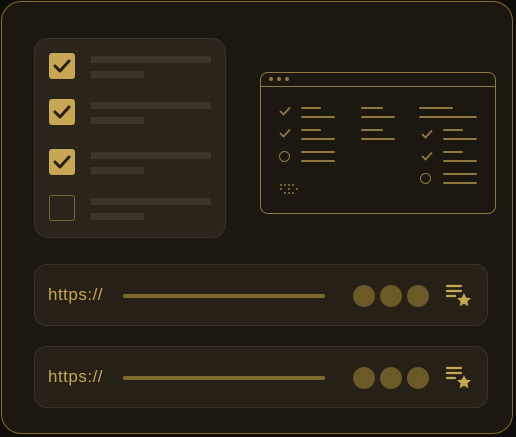  I want to click on checkbox-unchecked, so click(62, 208).